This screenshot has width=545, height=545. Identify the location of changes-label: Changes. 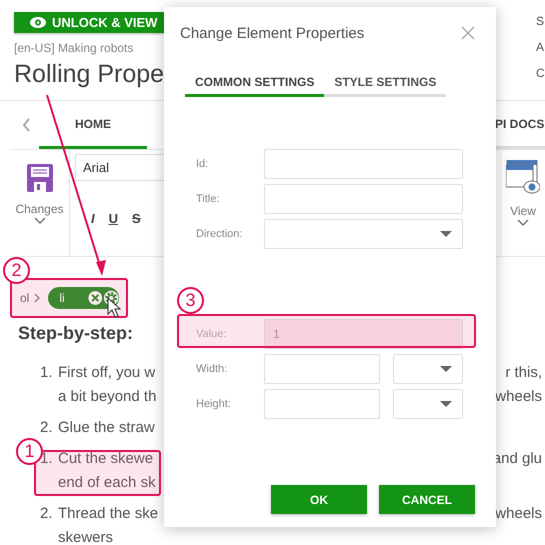
(39, 209).